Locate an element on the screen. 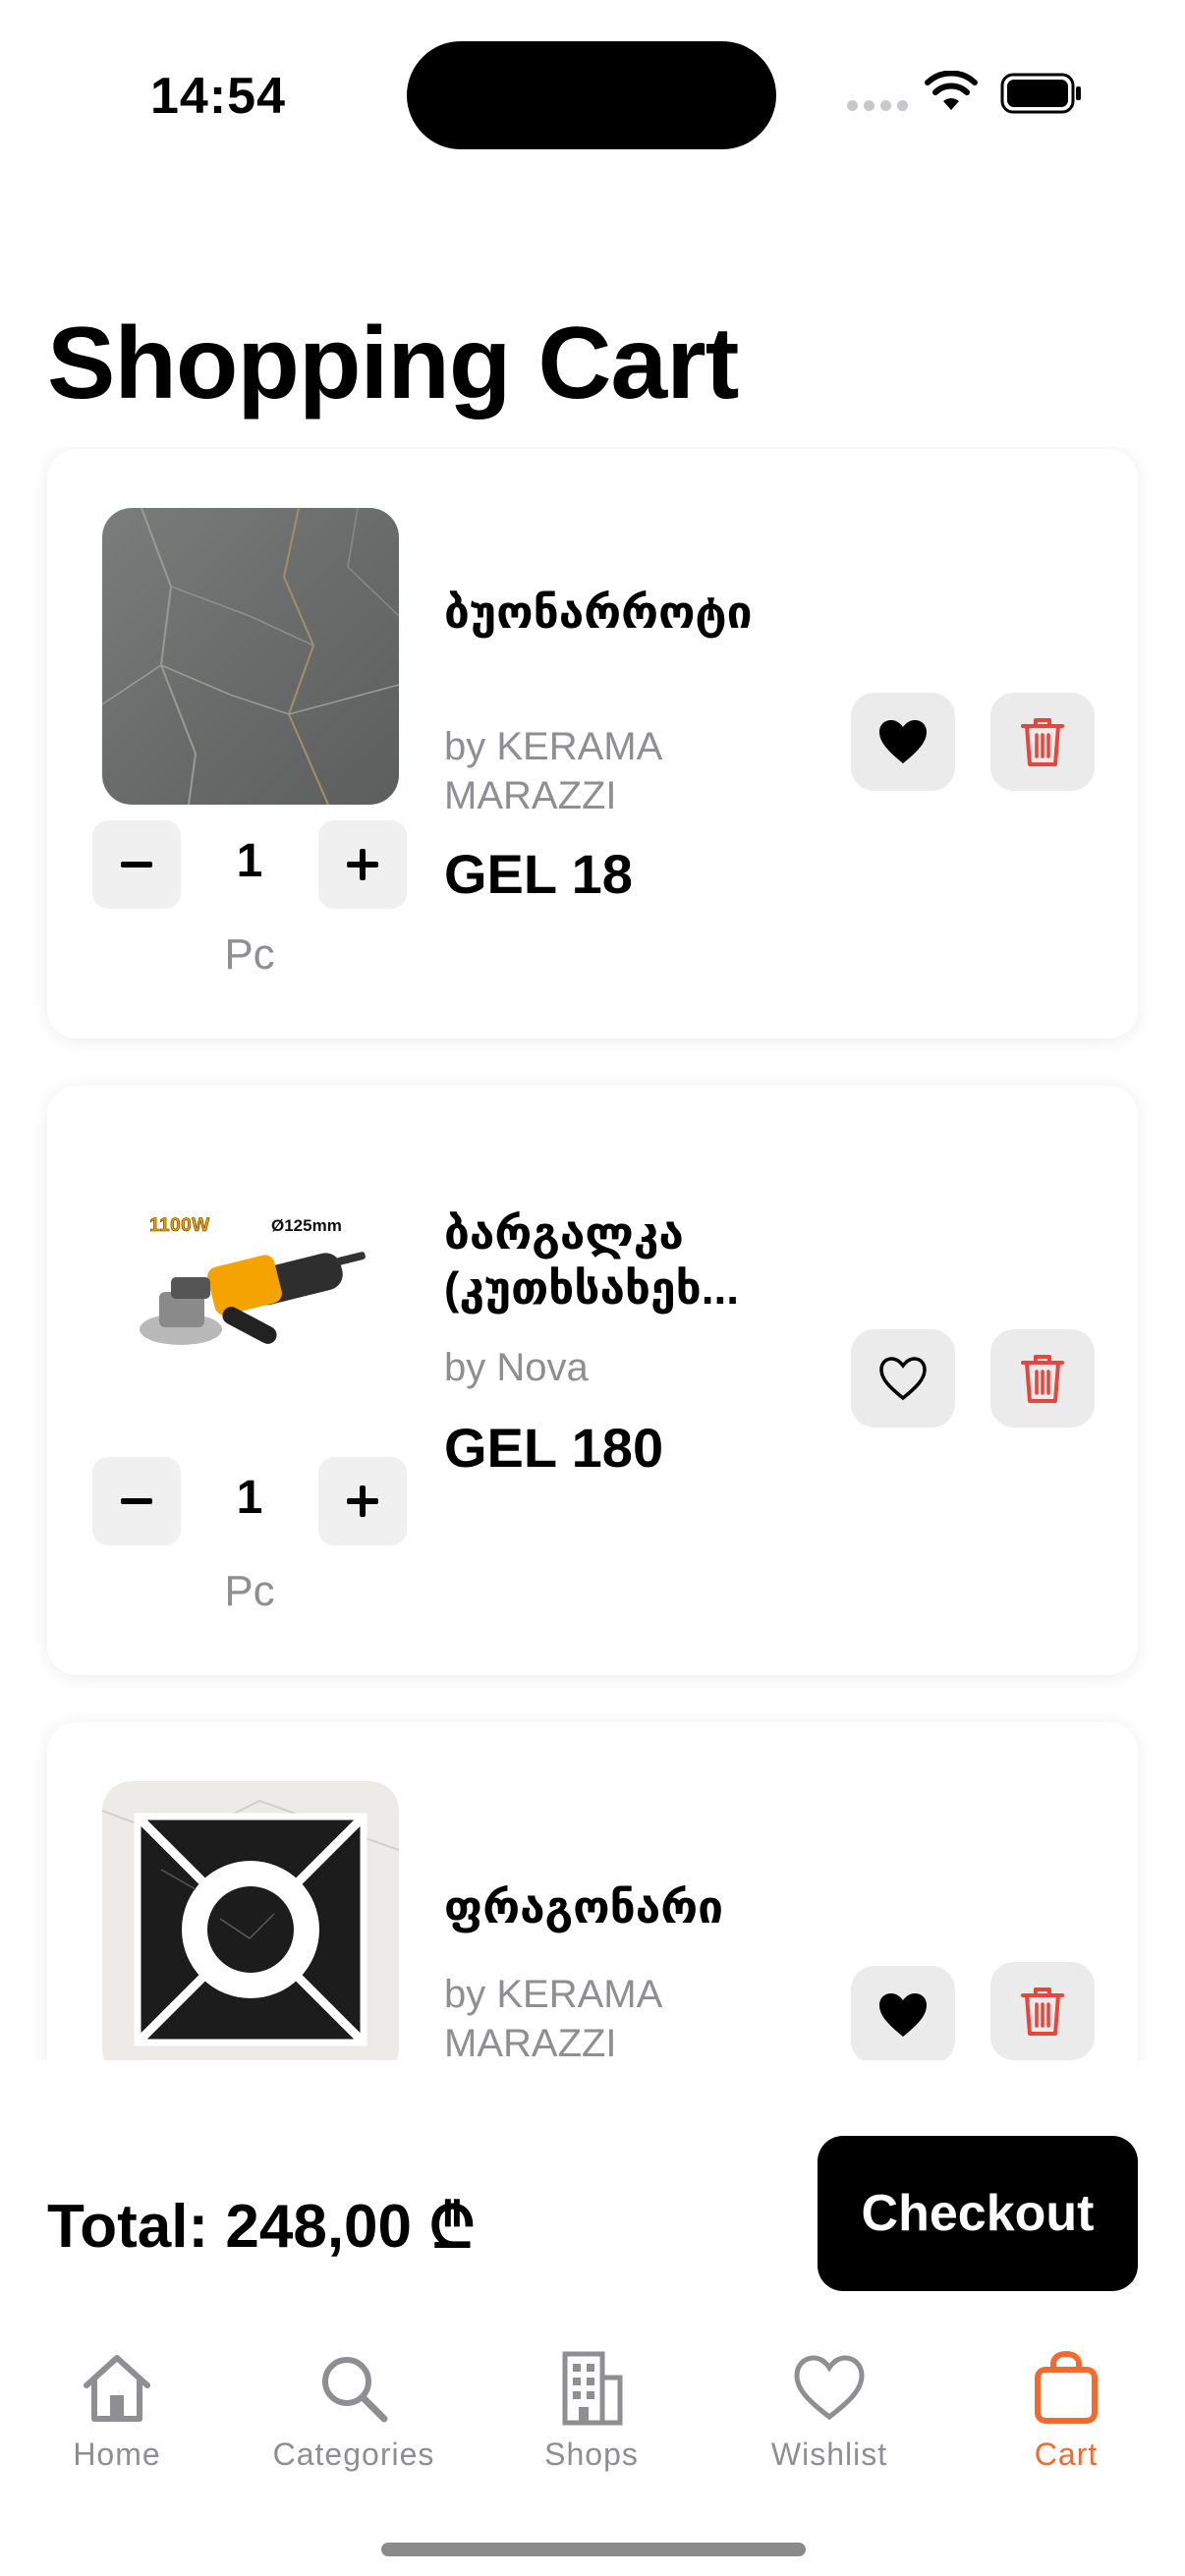  status-bar: 14:54 is located at coordinates (592, 93).